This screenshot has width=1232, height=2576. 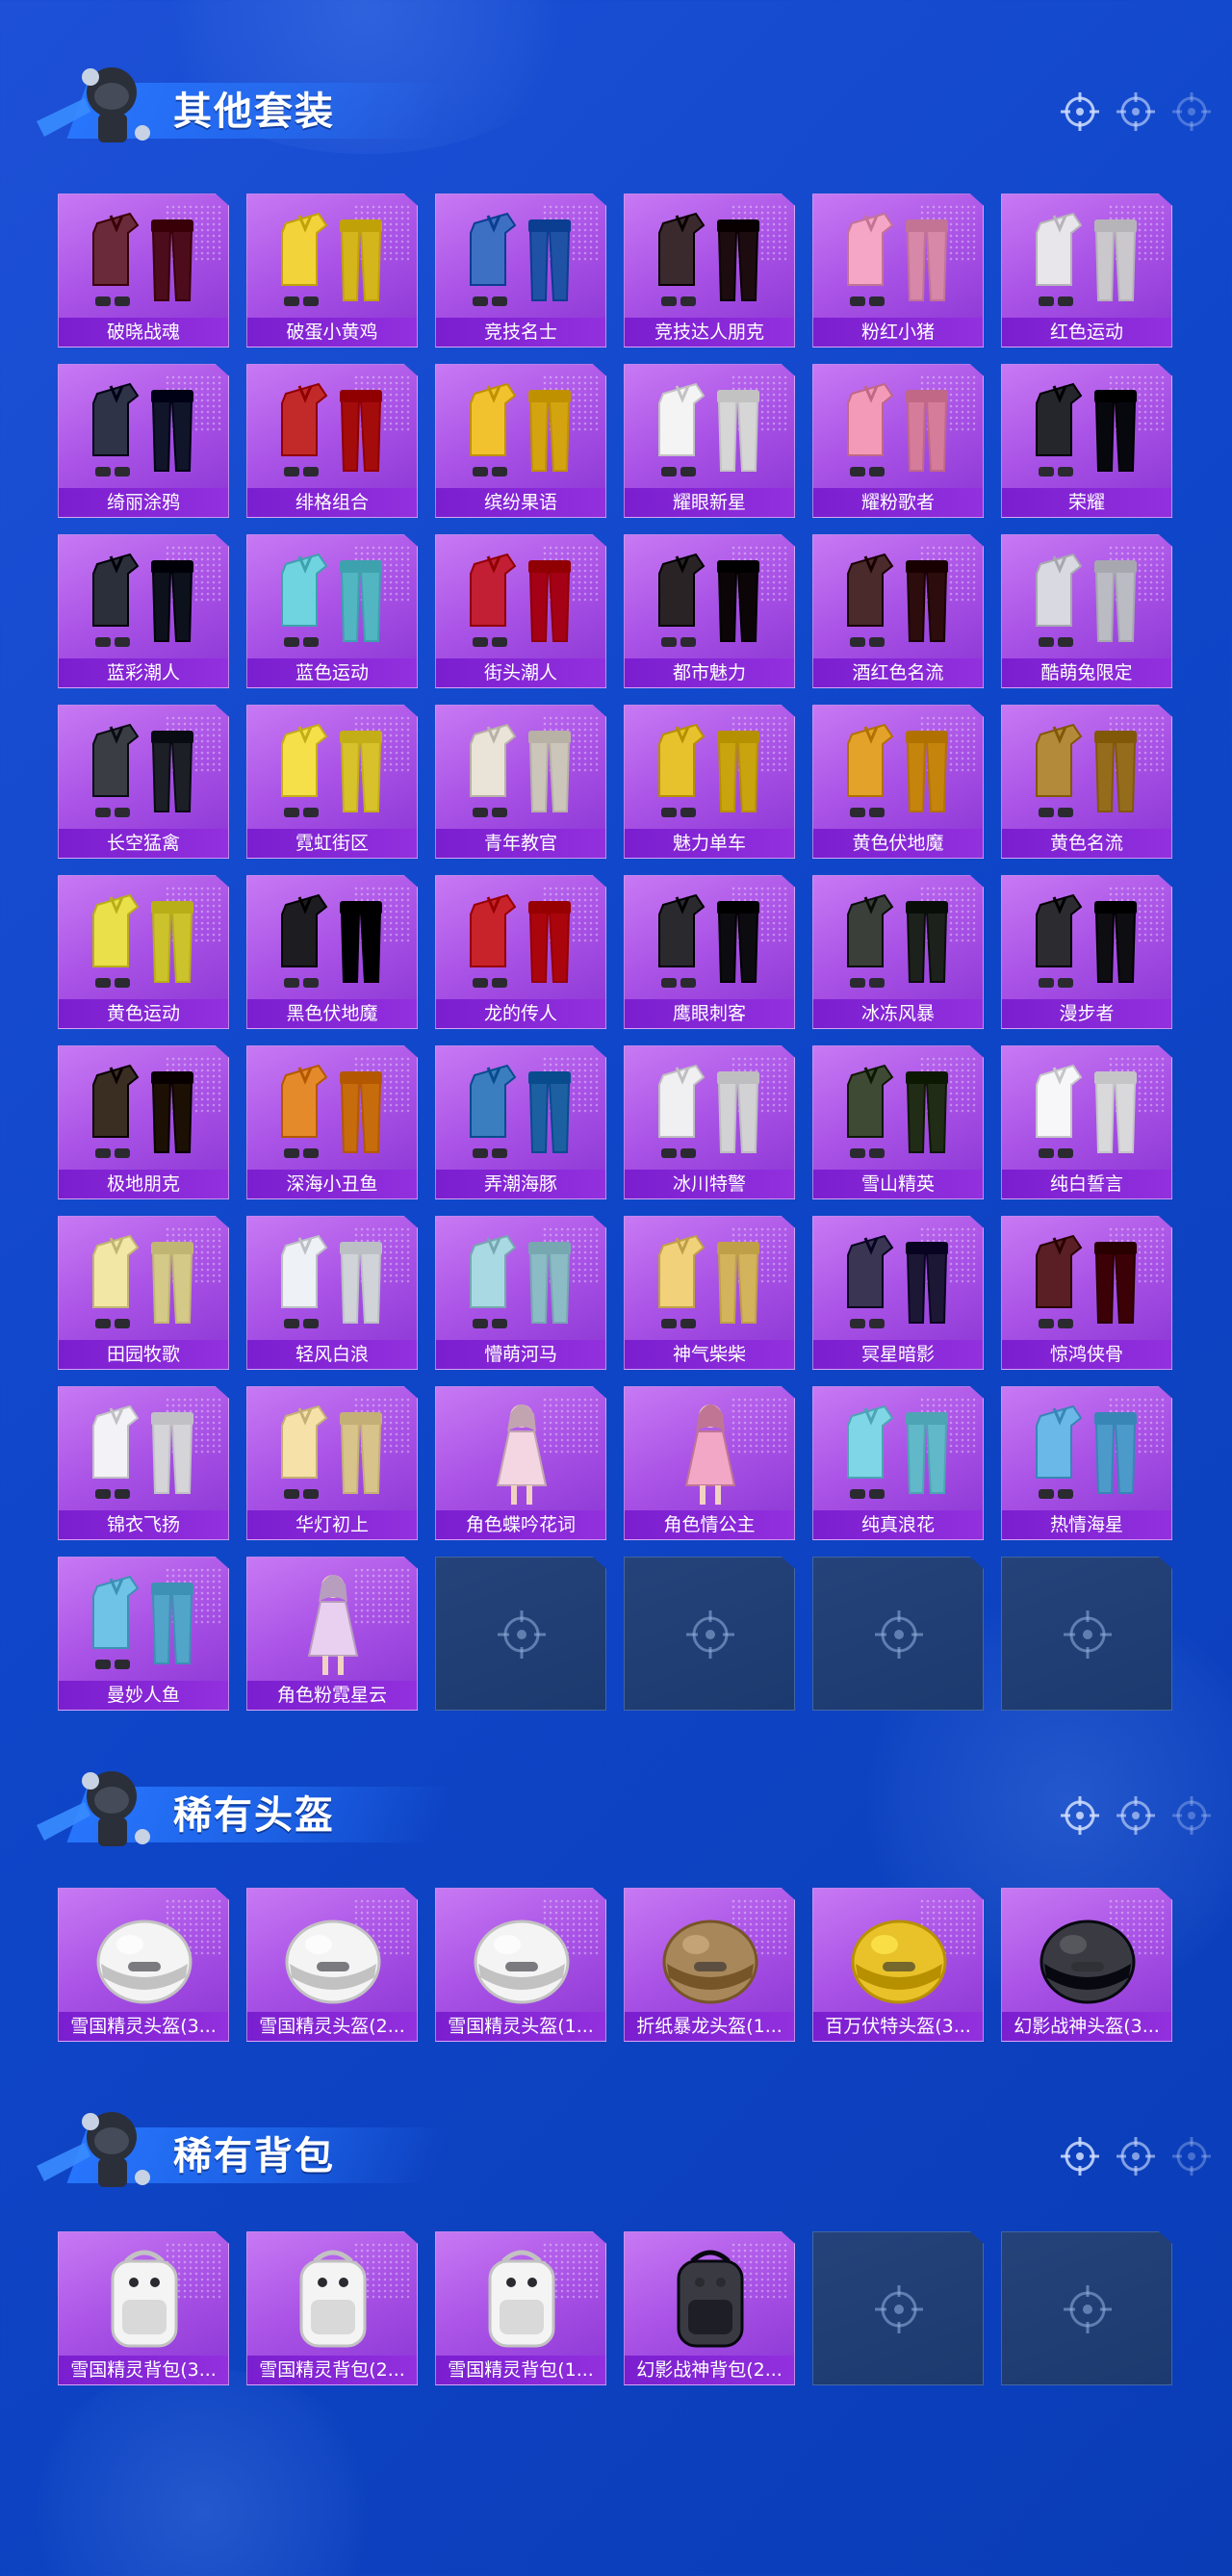 I want to click on item-card: 粉红小猪, so click(x=898, y=271).